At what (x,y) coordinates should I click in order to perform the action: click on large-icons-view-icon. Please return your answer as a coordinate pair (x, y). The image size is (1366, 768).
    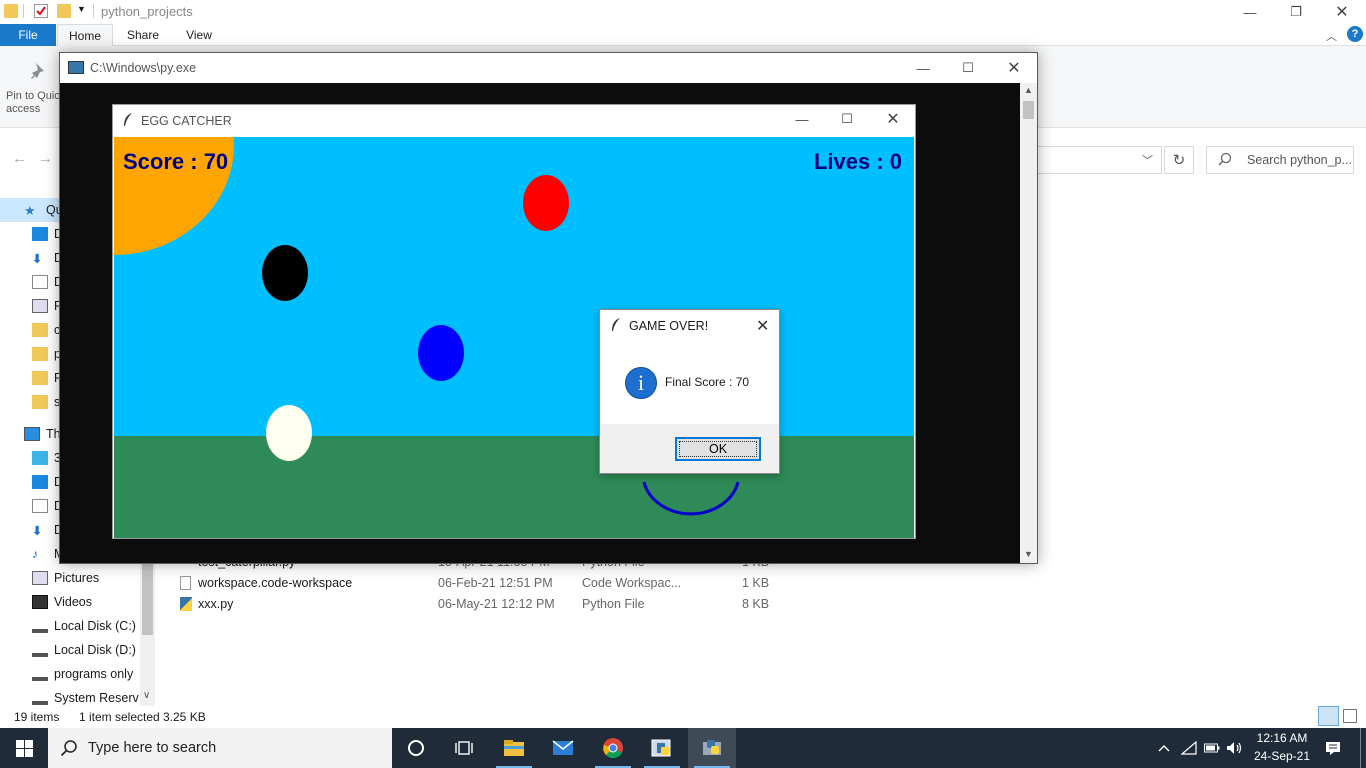
    Looking at the image, I should click on (1350, 716).